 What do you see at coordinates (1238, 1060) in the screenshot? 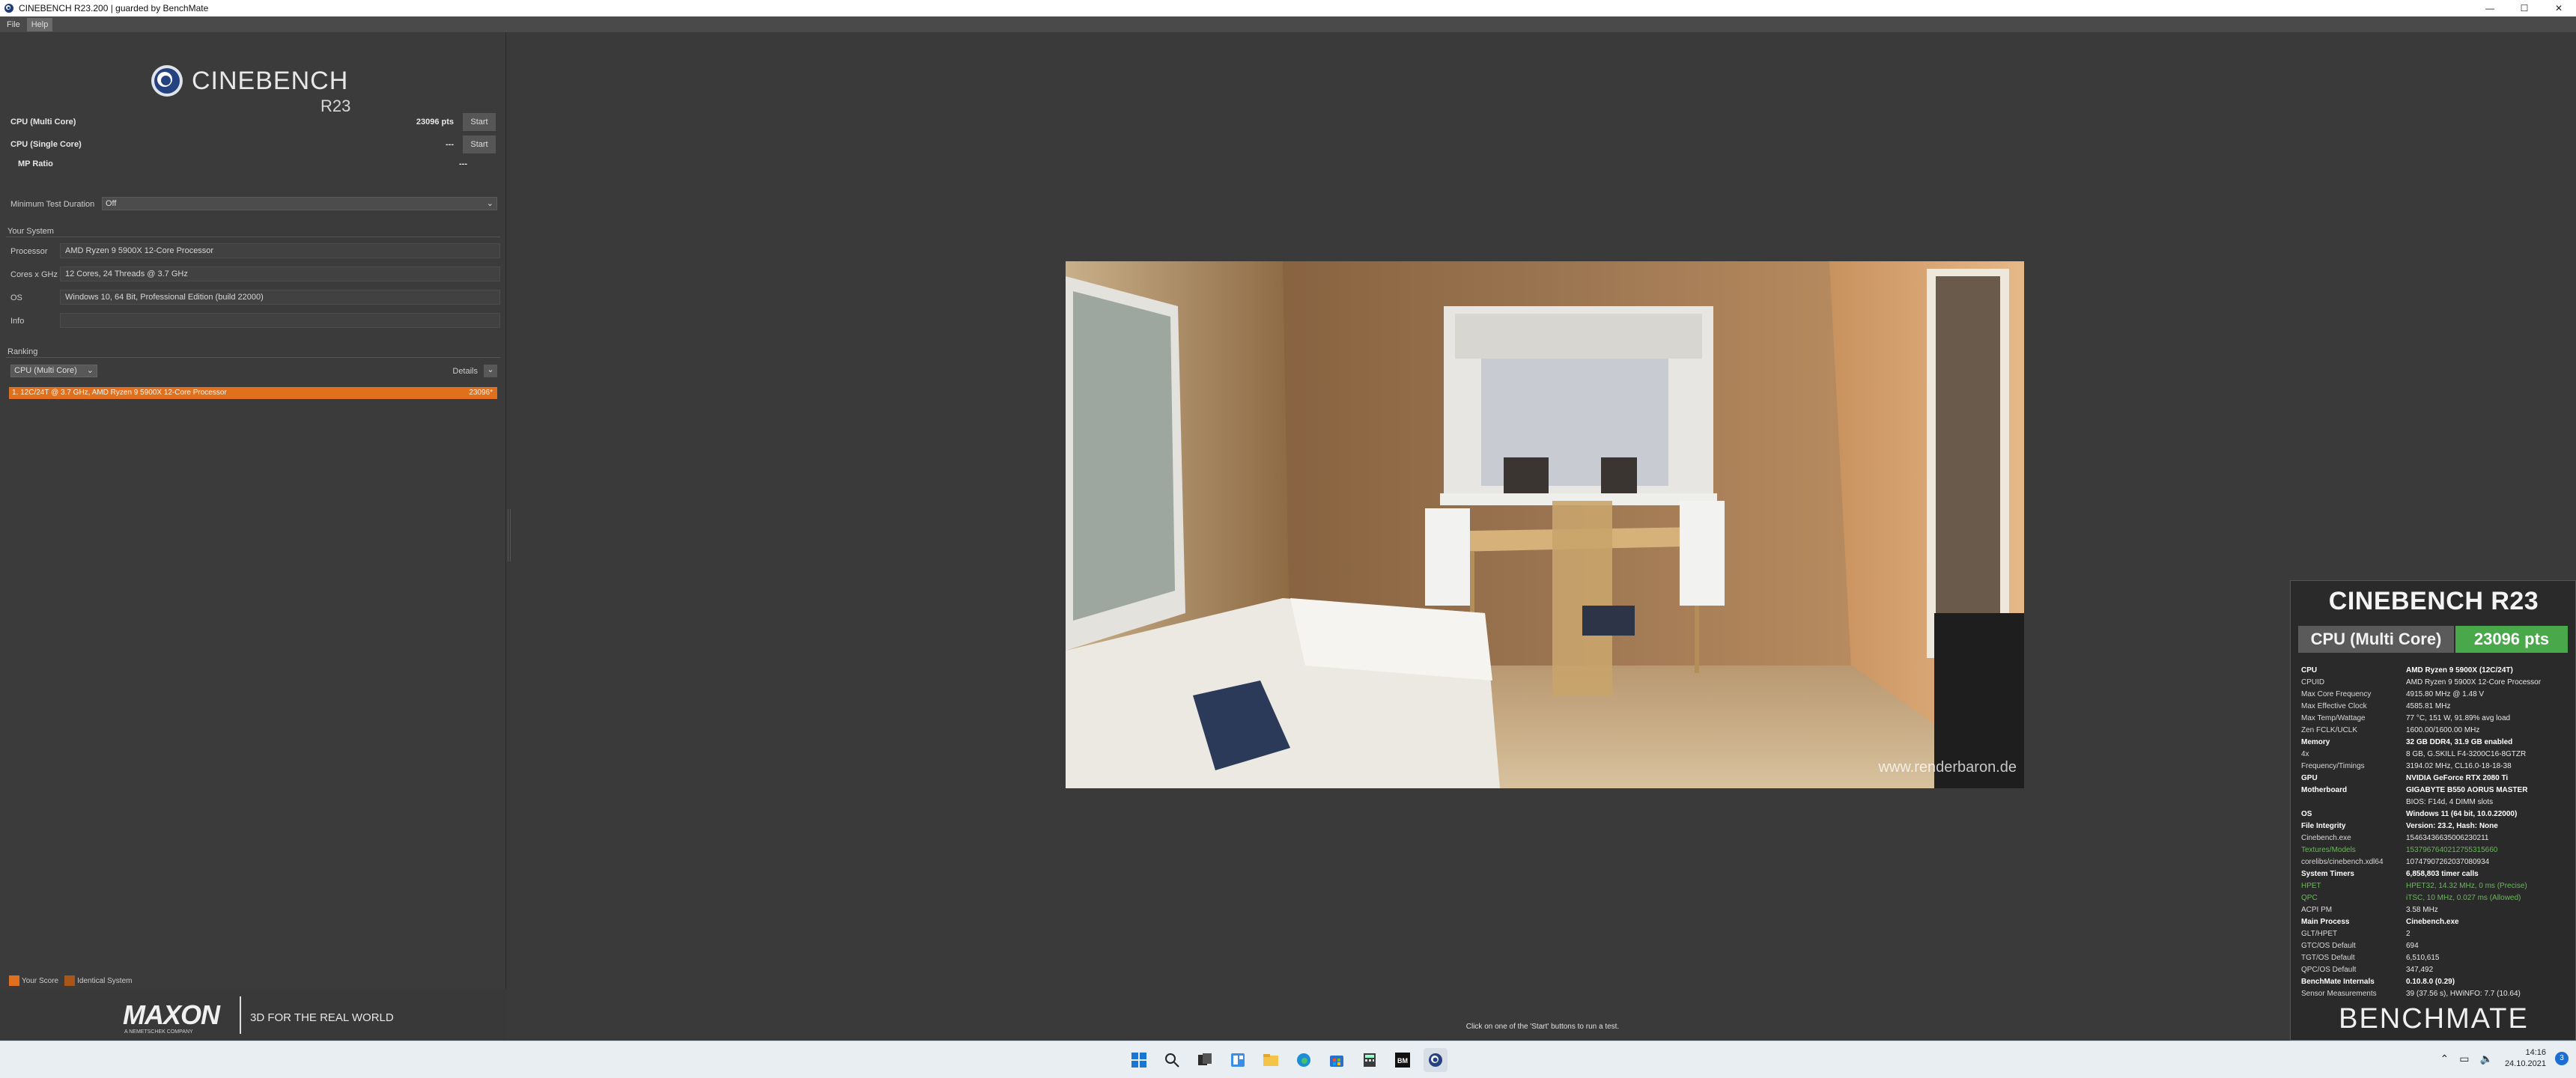
I see `widgets-icon` at bounding box center [1238, 1060].